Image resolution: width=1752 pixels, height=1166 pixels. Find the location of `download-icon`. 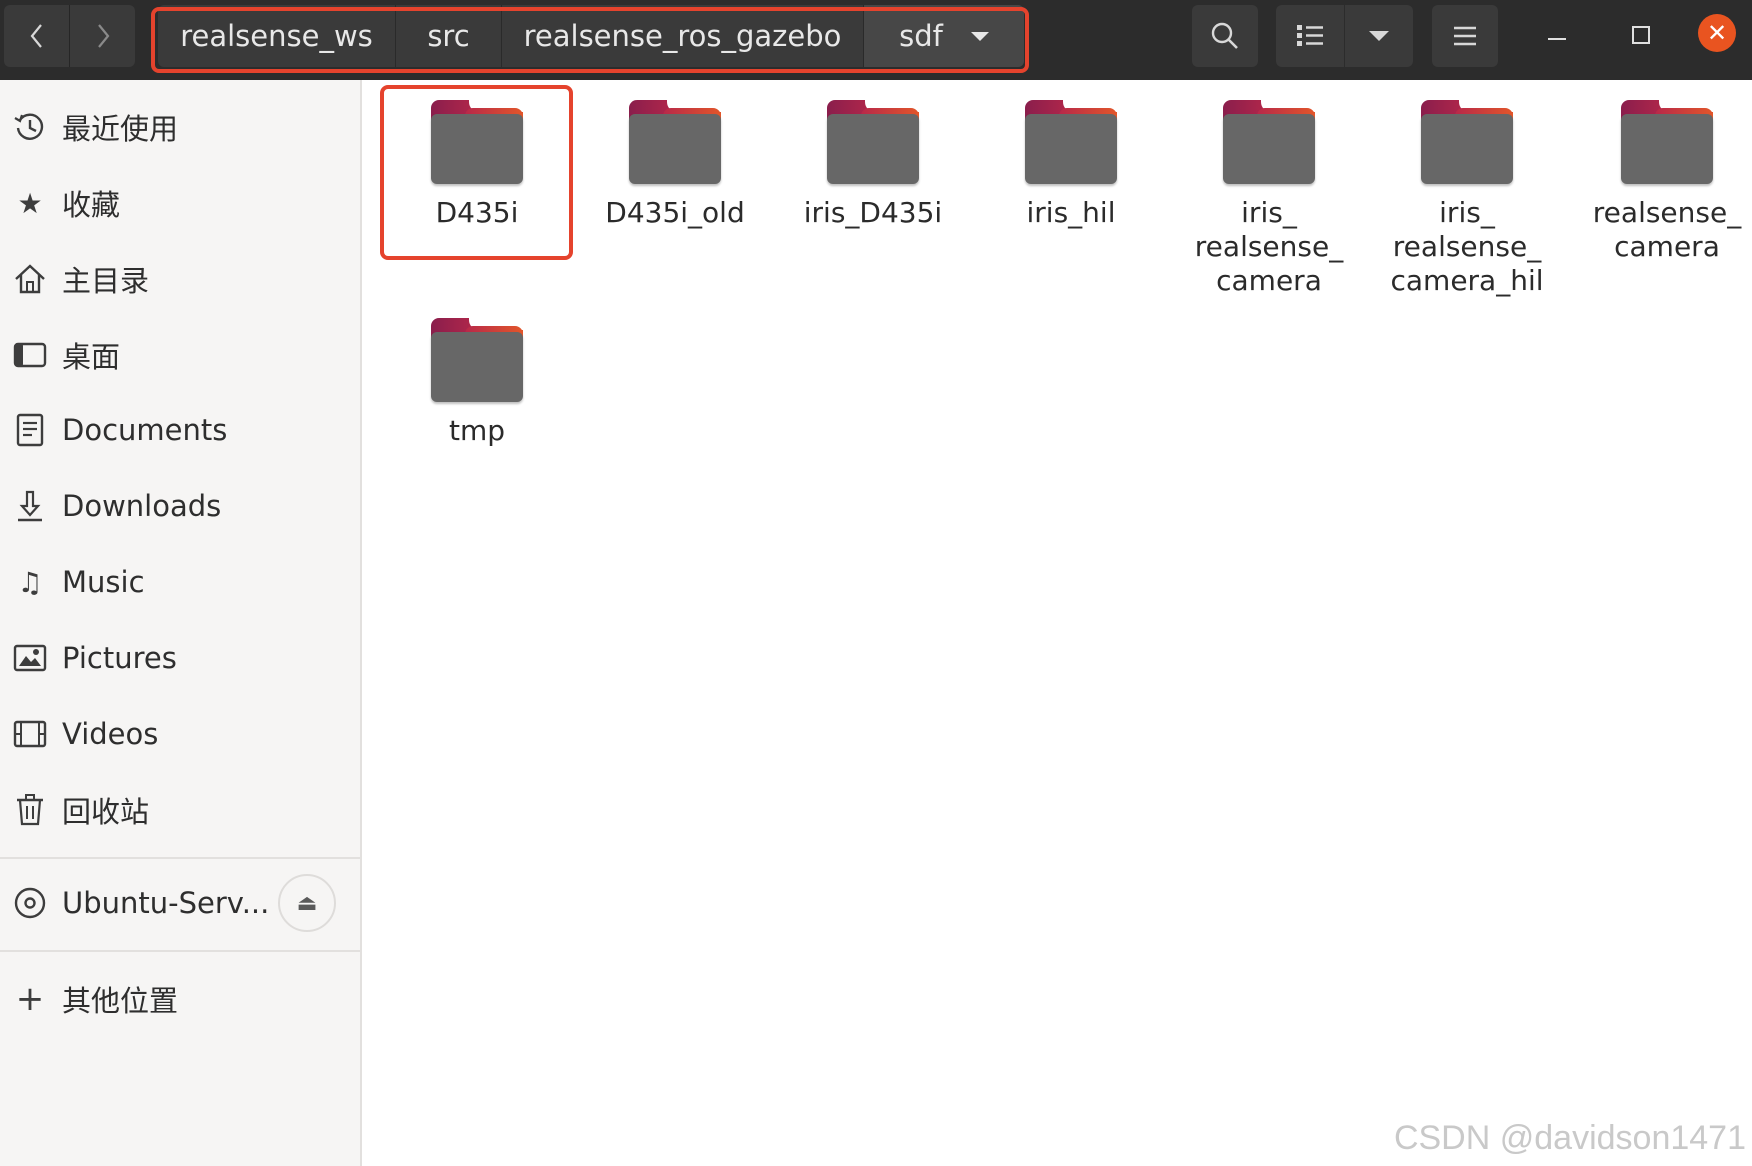

download-icon is located at coordinates (30, 506).